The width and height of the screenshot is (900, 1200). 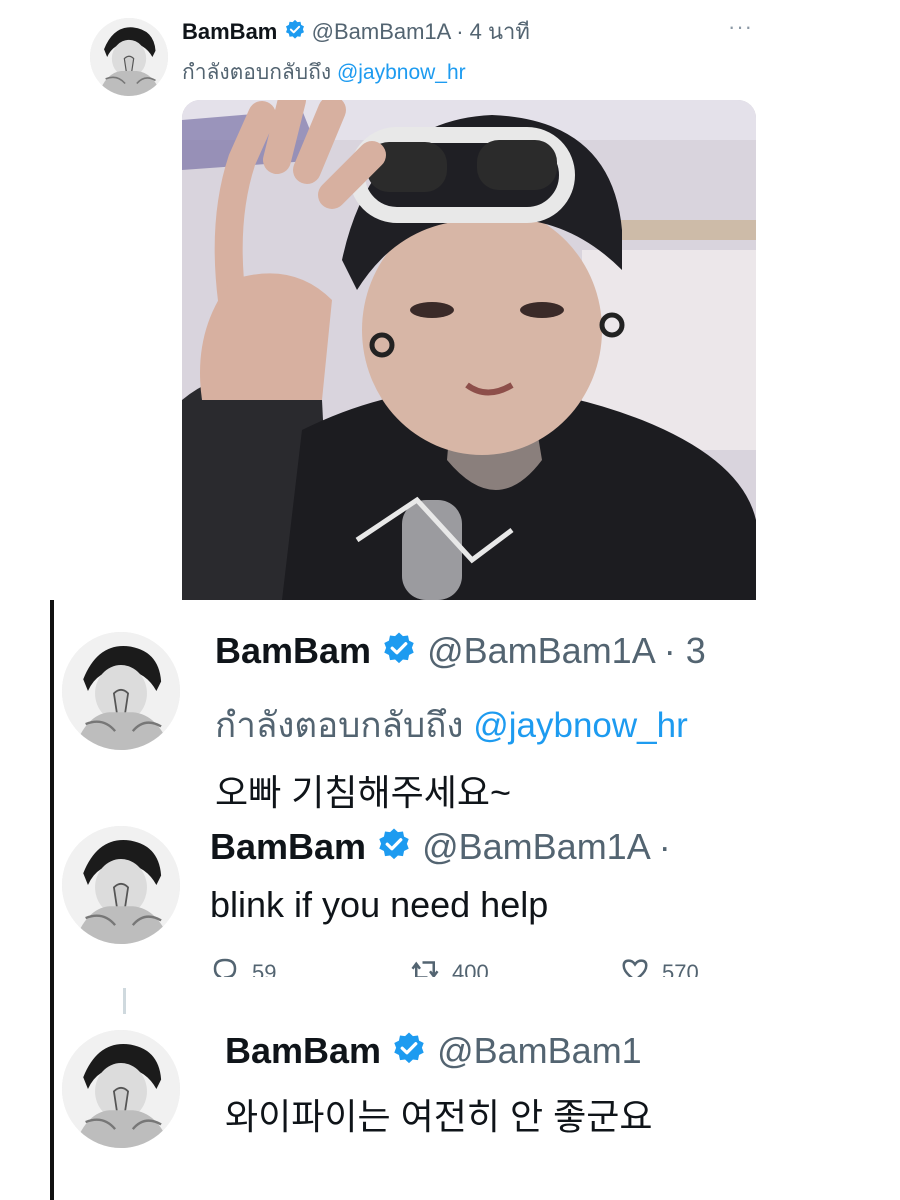 What do you see at coordinates (539, 1050) in the screenshot?
I see `user-handle: @BamBam1` at bounding box center [539, 1050].